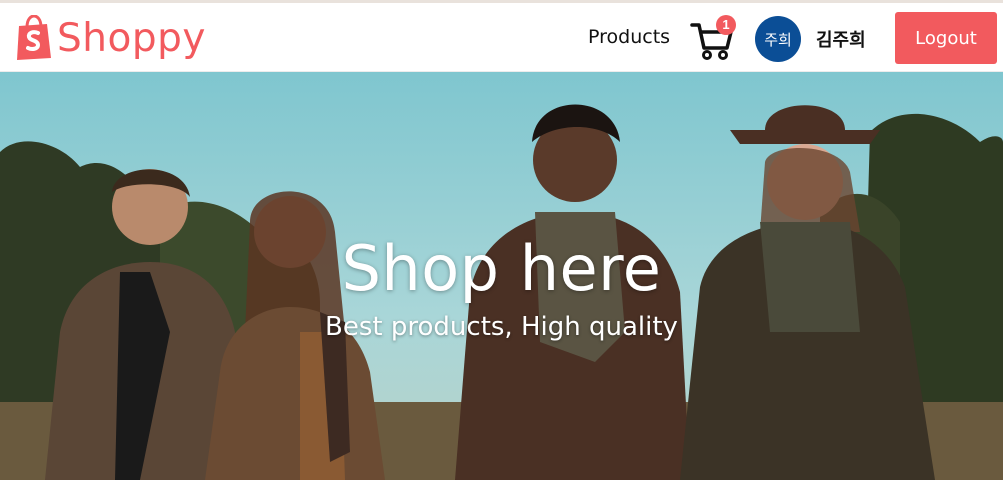  Describe the element at coordinates (501, 327) in the screenshot. I see `hero-subtitle: Best products, High quality` at that location.